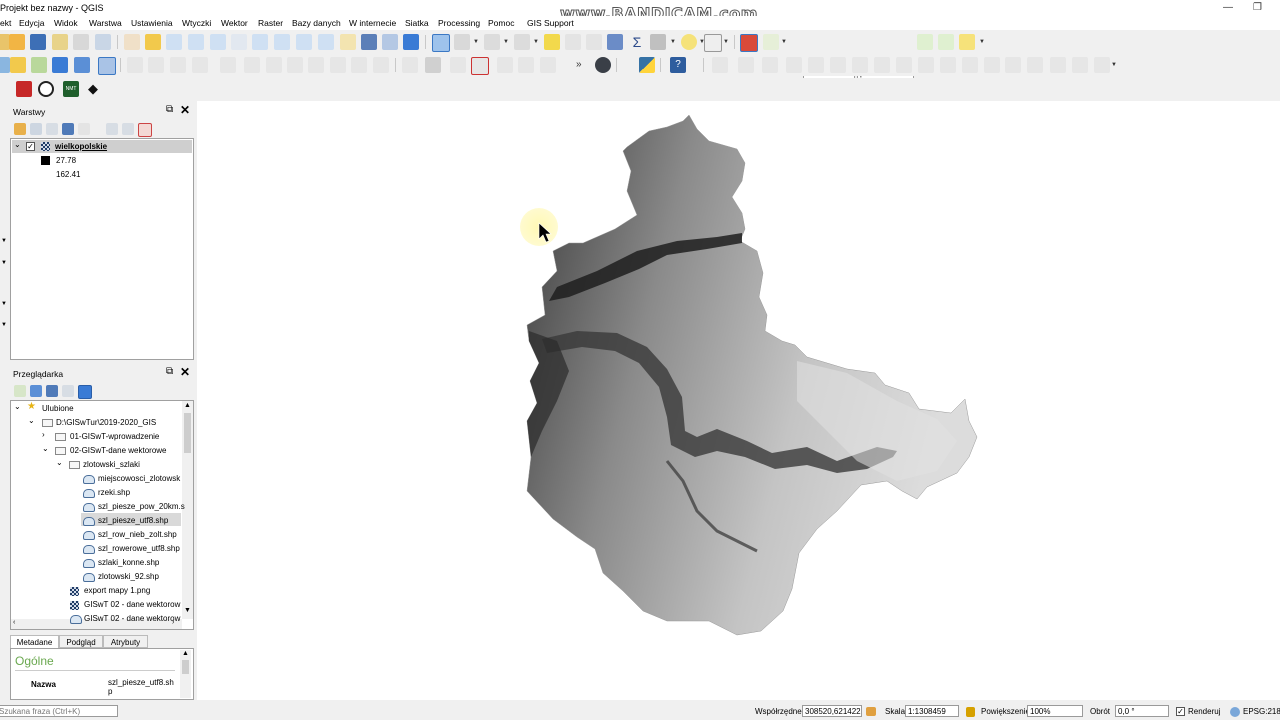 The image size is (1280, 720). I want to click on measure-icon, so click(658, 42).